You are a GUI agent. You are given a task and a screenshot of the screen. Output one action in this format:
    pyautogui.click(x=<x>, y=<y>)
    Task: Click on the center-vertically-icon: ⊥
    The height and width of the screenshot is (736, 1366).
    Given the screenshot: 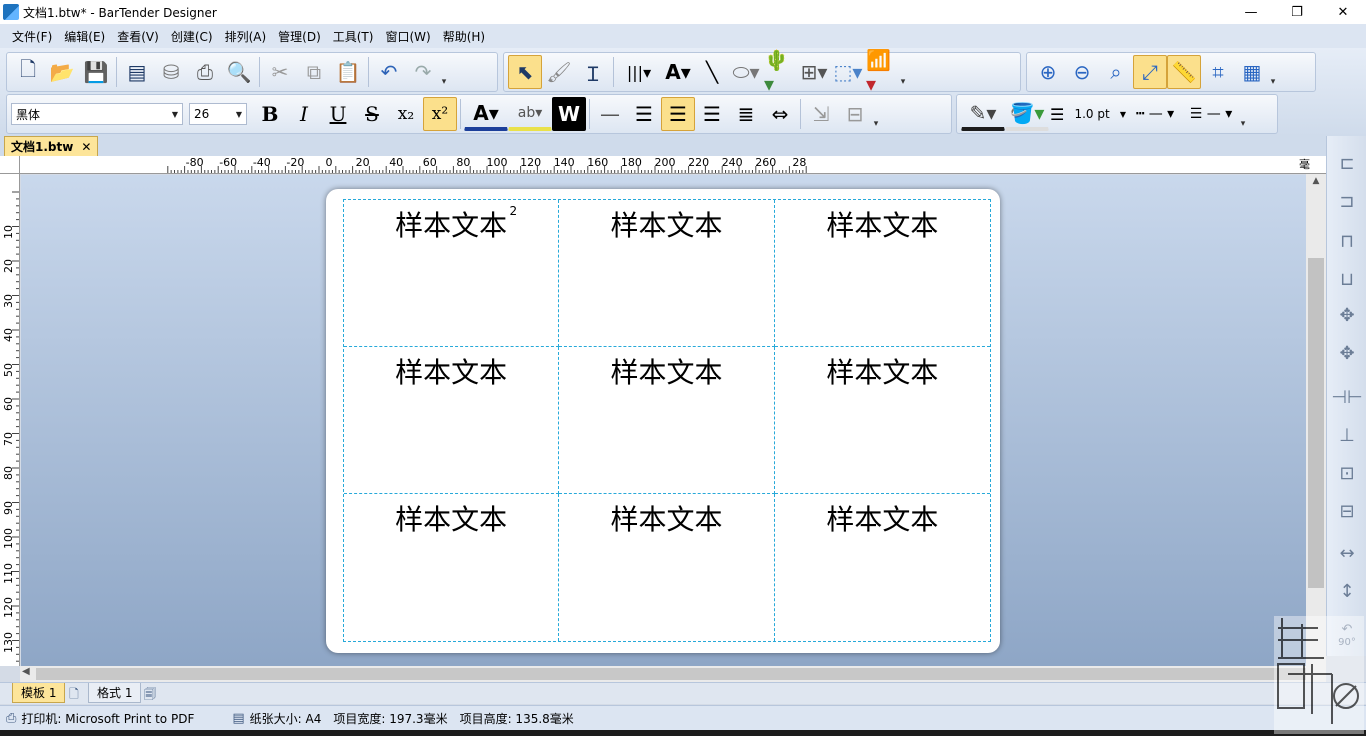 What is the action you would take?
    pyautogui.click(x=1347, y=435)
    